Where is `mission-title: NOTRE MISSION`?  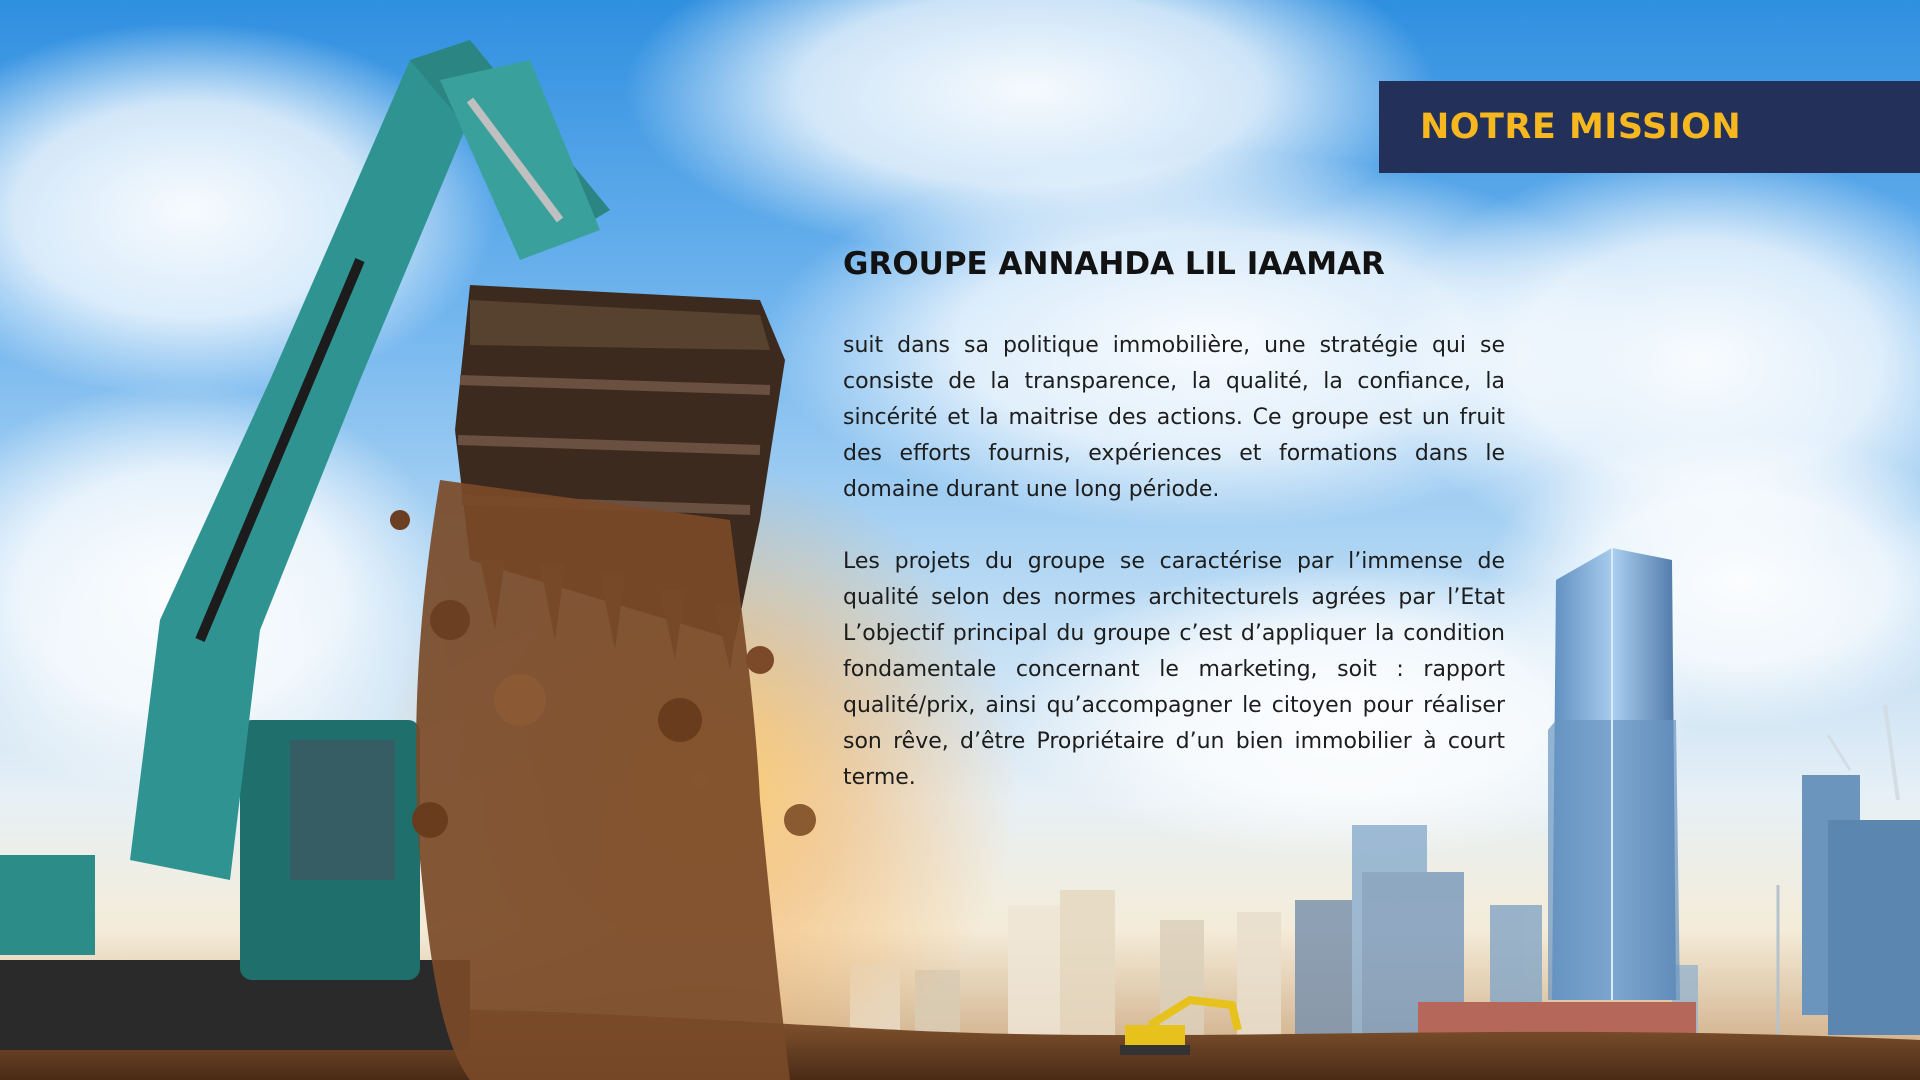 mission-title: NOTRE MISSION is located at coordinates (1581, 127).